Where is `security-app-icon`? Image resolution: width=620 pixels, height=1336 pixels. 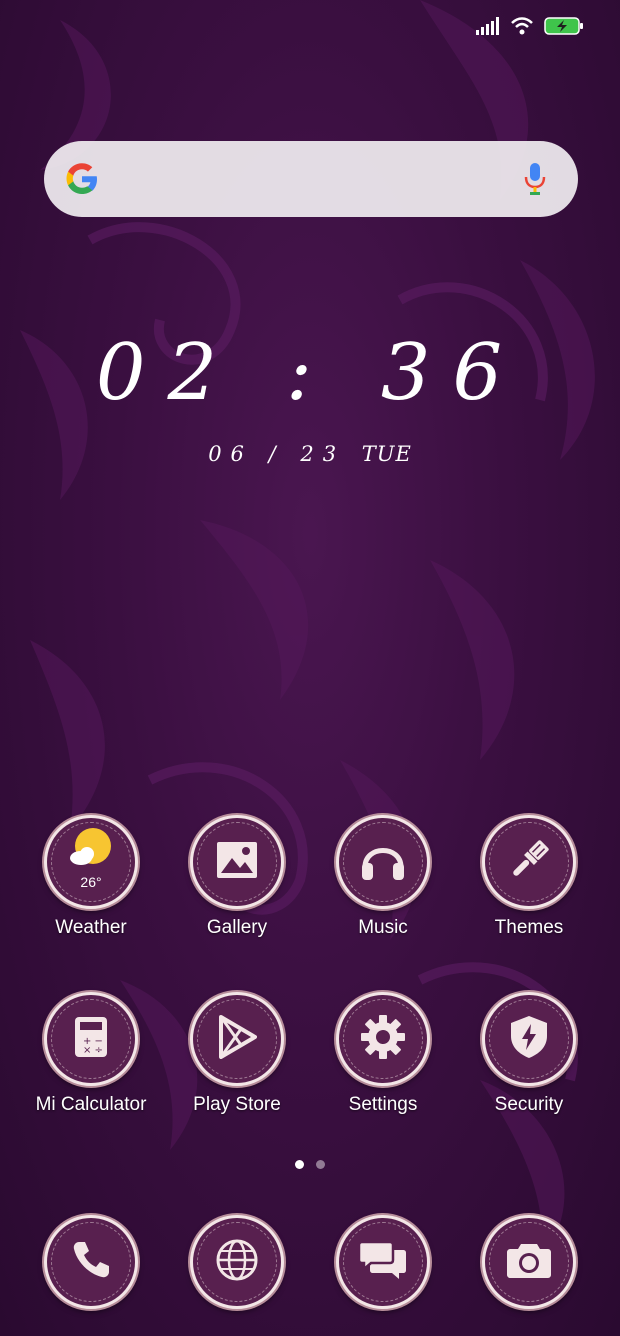 security-app-icon is located at coordinates (529, 1039).